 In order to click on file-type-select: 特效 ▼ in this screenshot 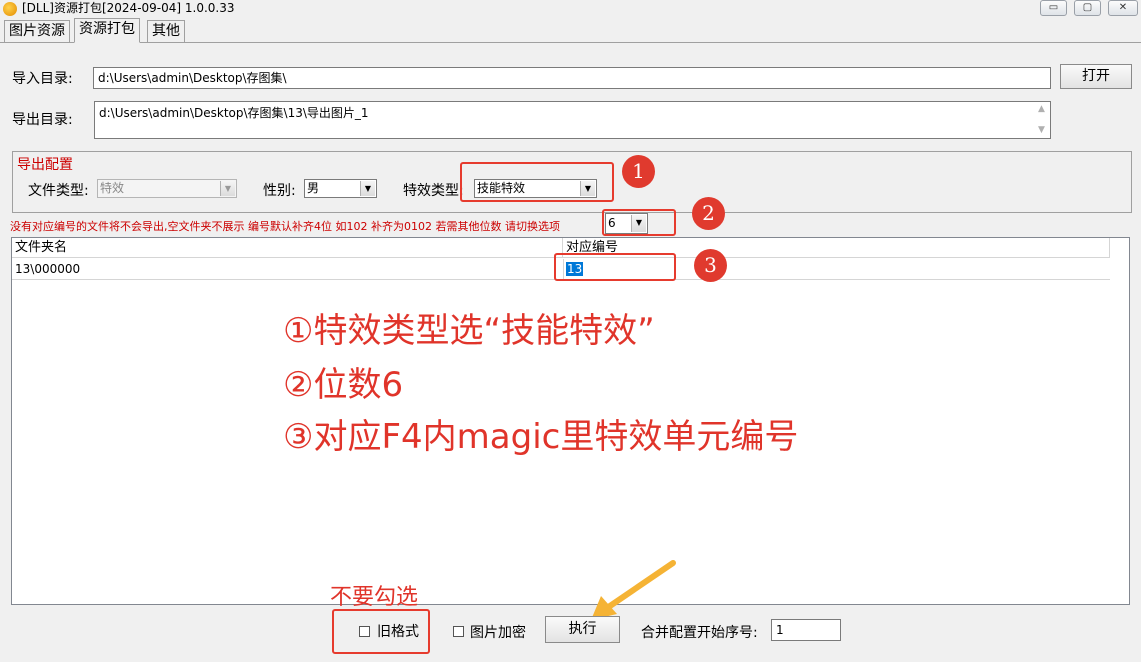, I will do `click(167, 188)`.